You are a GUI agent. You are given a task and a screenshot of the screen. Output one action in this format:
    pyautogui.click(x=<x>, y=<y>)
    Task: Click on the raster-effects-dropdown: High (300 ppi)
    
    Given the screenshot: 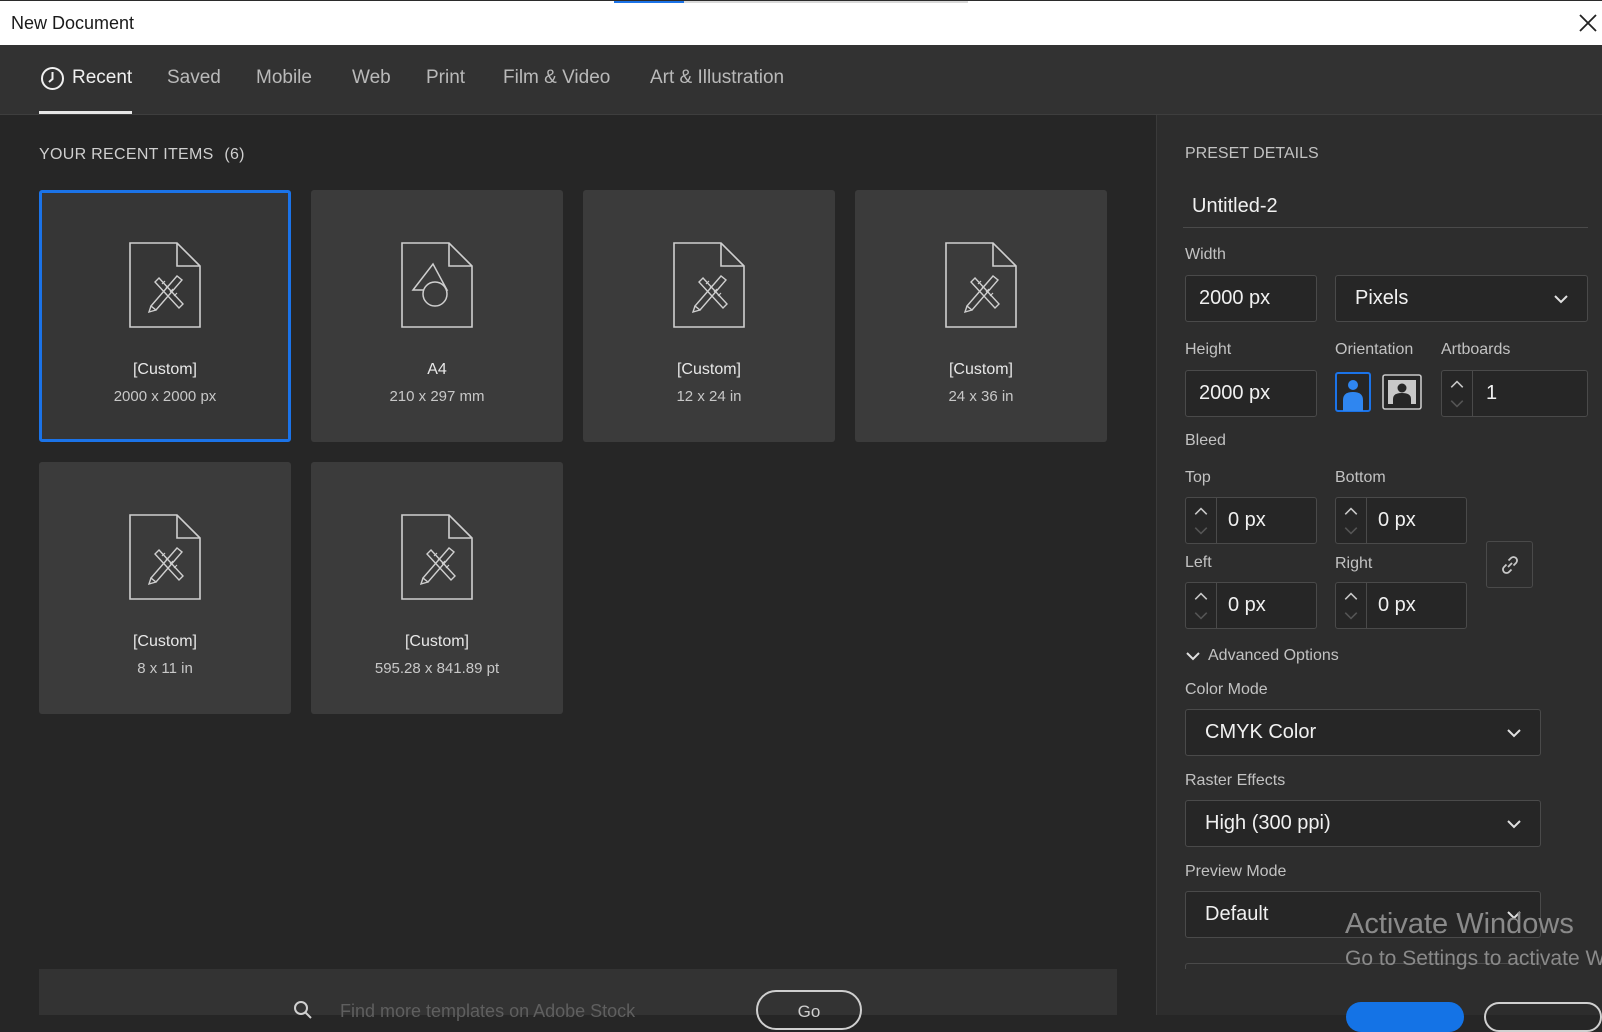 What is the action you would take?
    pyautogui.click(x=1363, y=823)
    